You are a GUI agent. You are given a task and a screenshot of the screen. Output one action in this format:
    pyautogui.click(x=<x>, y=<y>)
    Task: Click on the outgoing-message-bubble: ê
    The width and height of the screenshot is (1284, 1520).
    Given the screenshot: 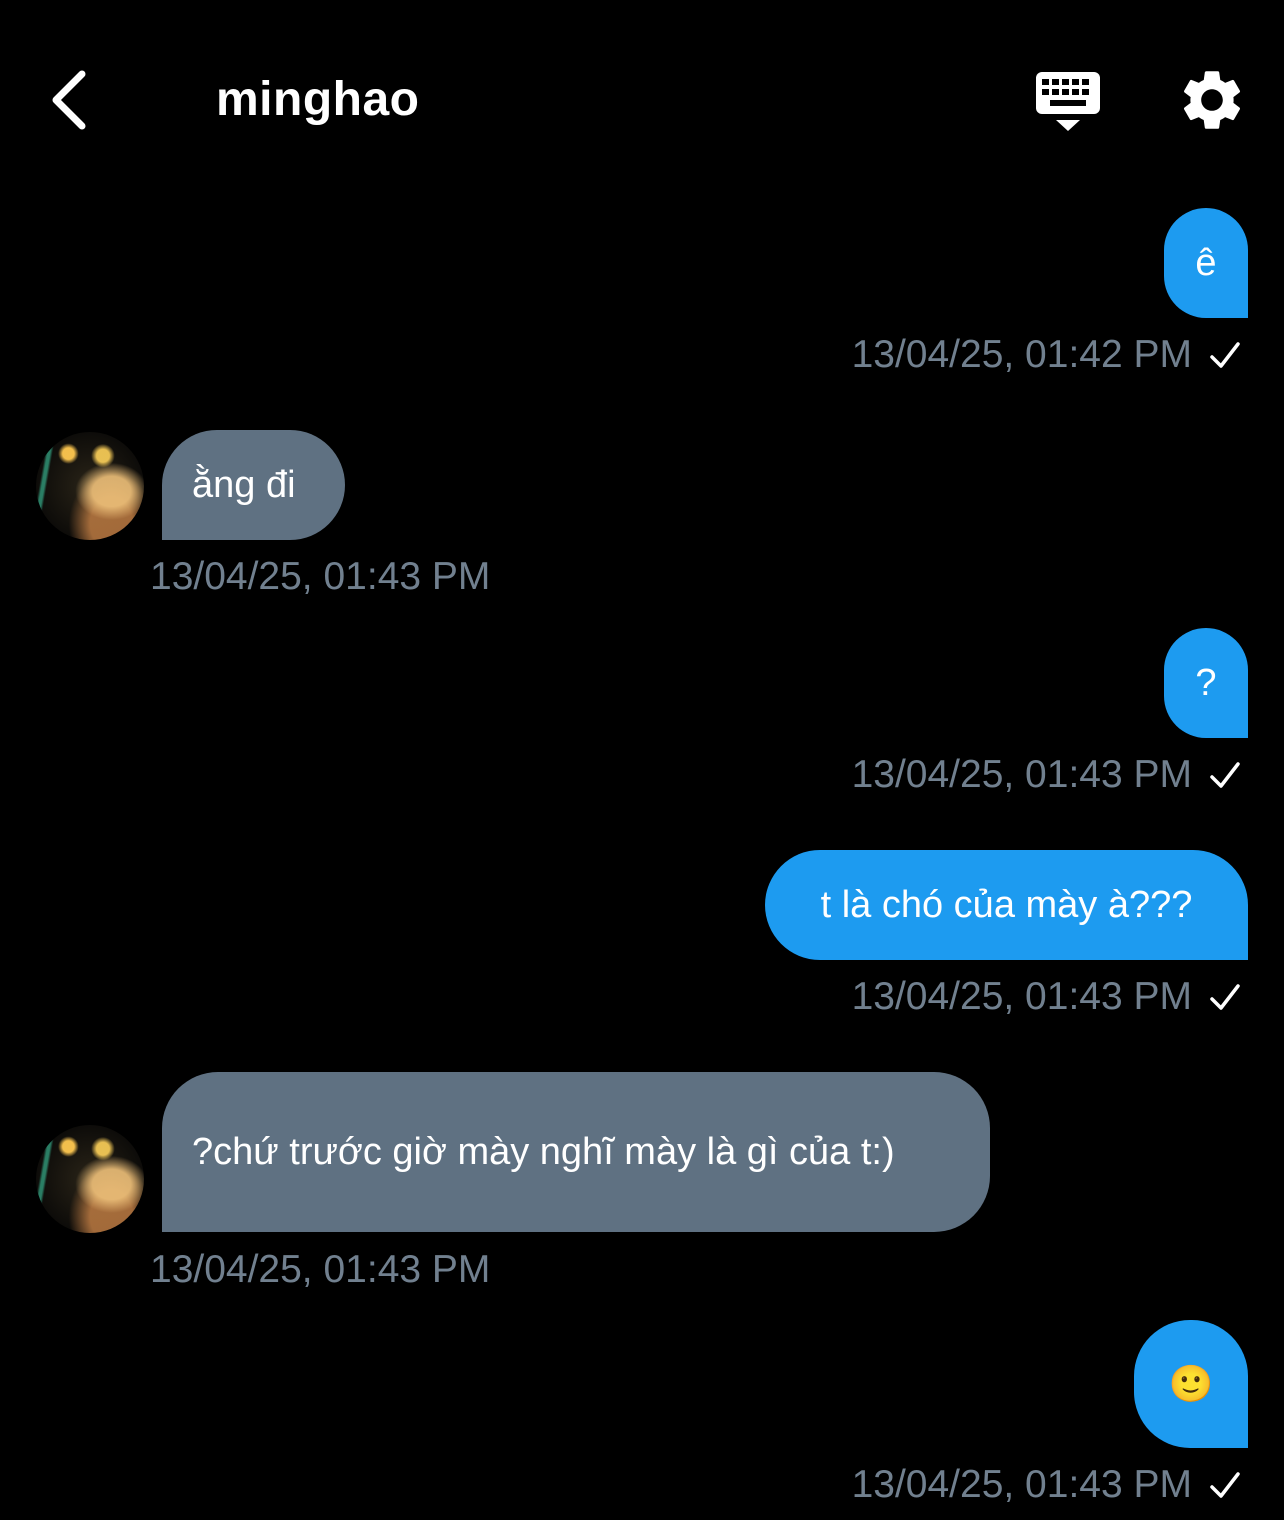 What is the action you would take?
    pyautogui.click(x=1206, y=263)
    